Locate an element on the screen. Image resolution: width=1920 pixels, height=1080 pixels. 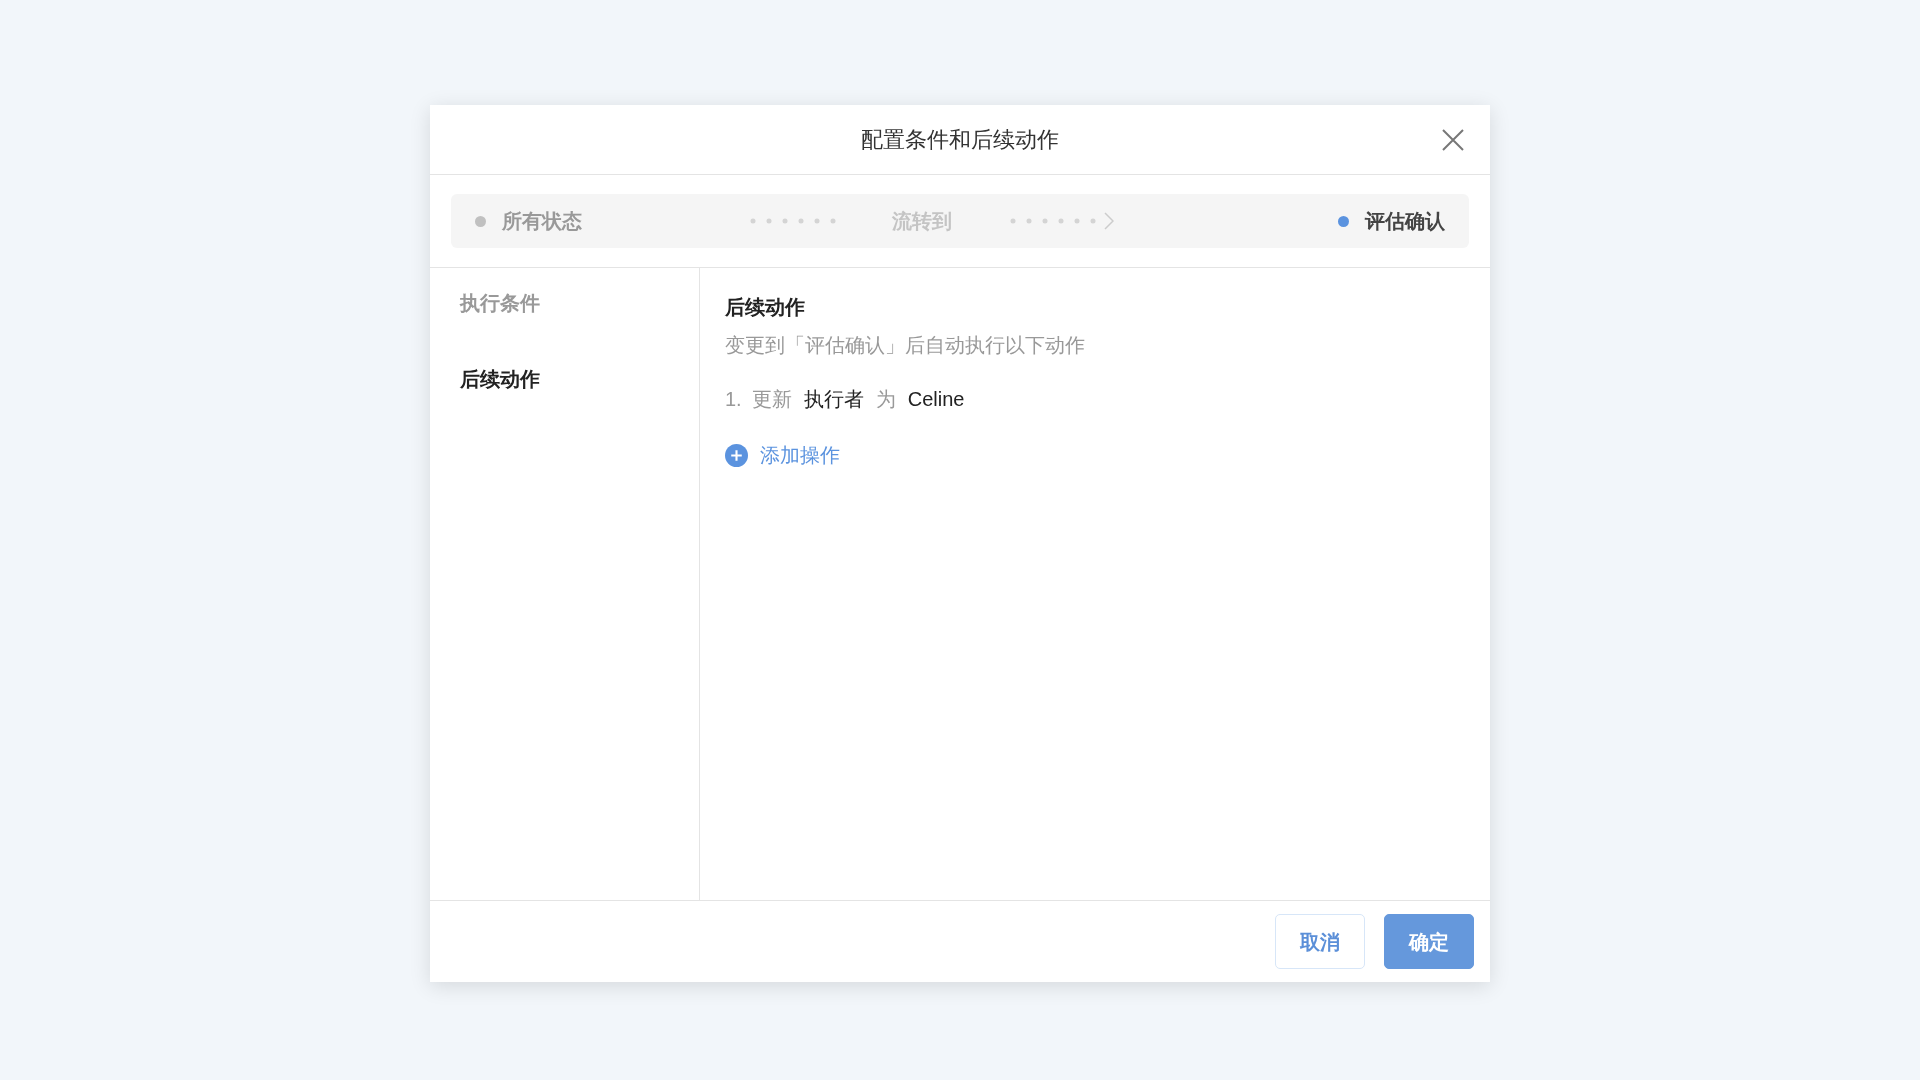
action-field: 执行者 is located at coordinates (833, 399).